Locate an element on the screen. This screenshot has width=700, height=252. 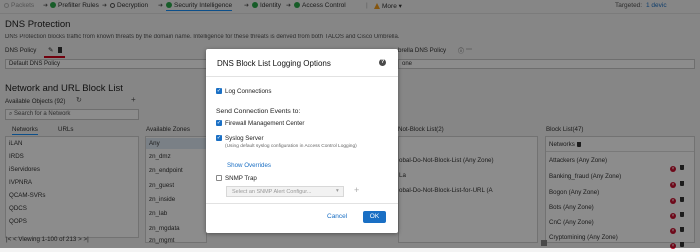
send-events-label: Send Connection Events to: is located at coordinates (258, 111).